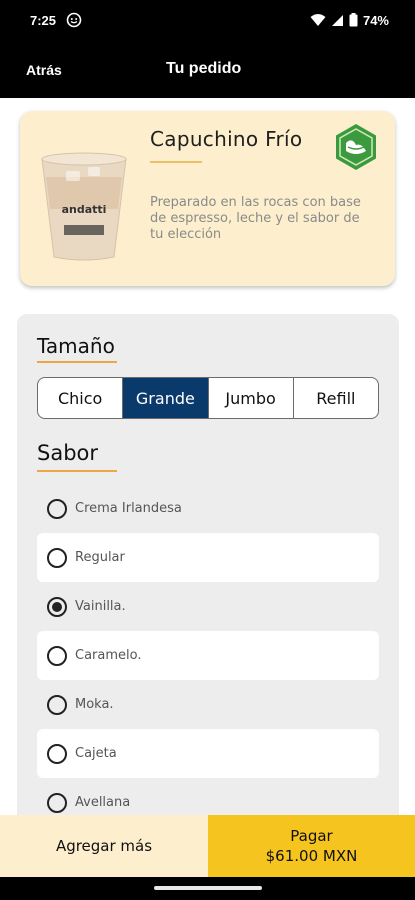  I want to click on status-time: 7:25, so click(43, 20).